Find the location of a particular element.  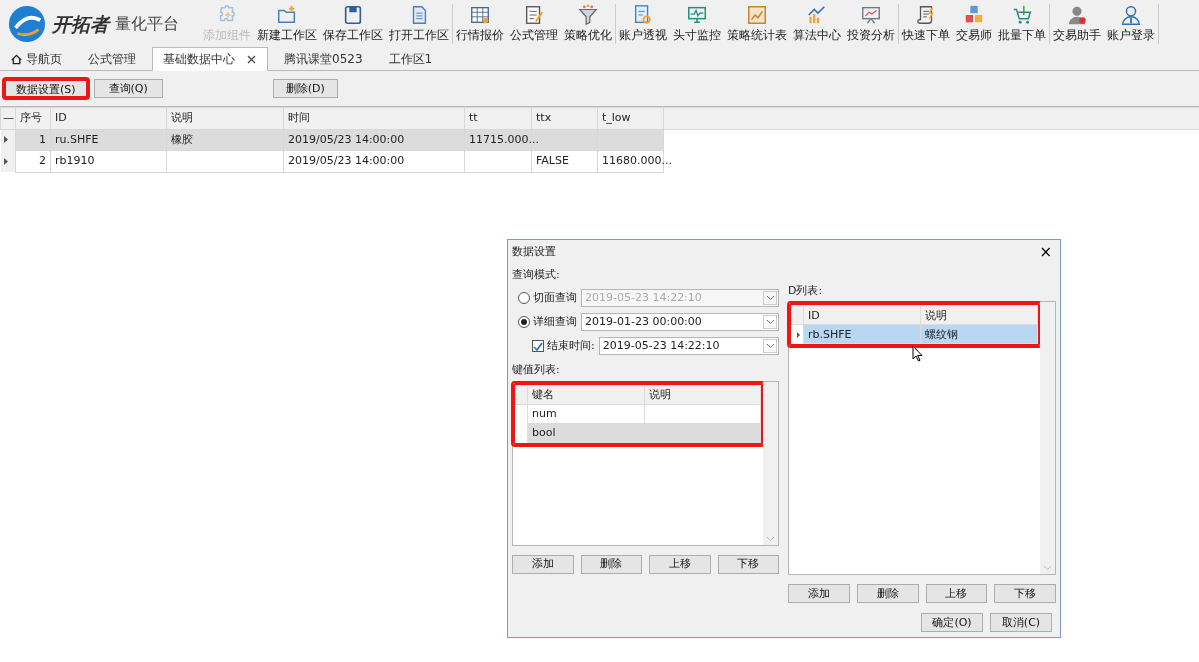

checkmark-icon is located at coordinates (538, 346).